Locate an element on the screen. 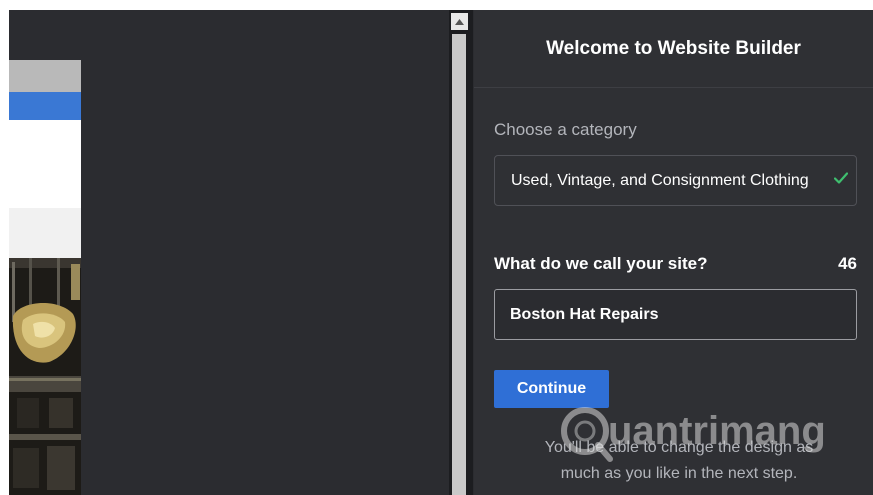 This screenshot has width=873, height=495. scroll-up-button is located at coordinates (459, 21).